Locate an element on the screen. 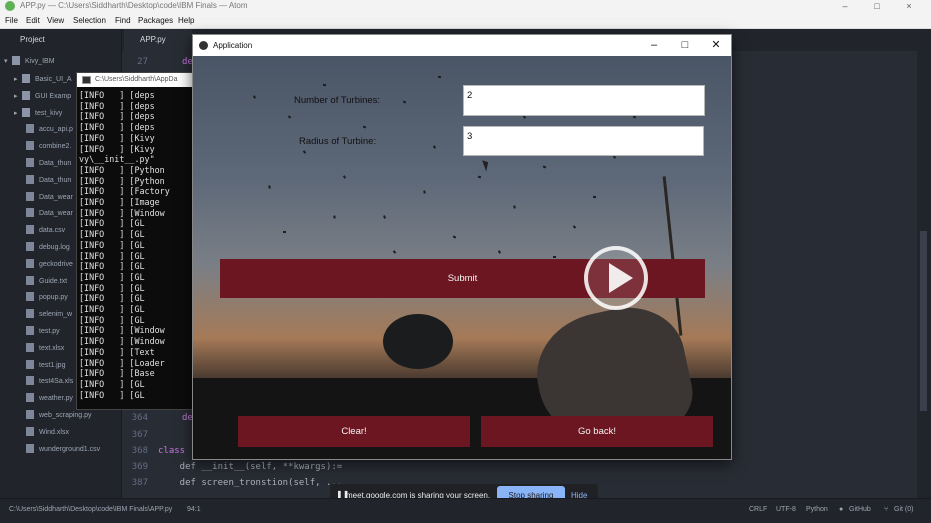 This screenshot has width=931, height=523. tree-file: Guide.txt is located at coordinates (46, 282).